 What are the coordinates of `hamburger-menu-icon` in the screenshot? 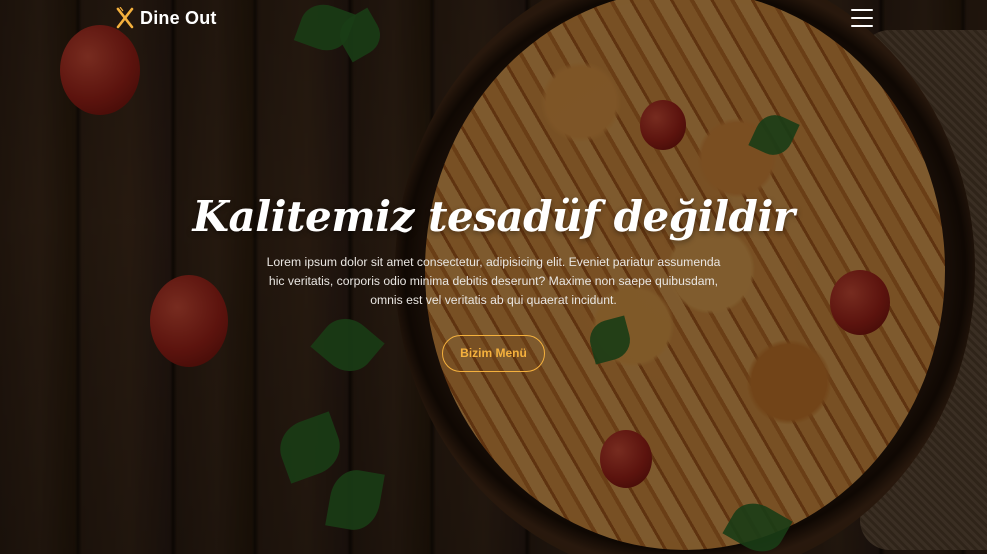 It's located at (862, 18).